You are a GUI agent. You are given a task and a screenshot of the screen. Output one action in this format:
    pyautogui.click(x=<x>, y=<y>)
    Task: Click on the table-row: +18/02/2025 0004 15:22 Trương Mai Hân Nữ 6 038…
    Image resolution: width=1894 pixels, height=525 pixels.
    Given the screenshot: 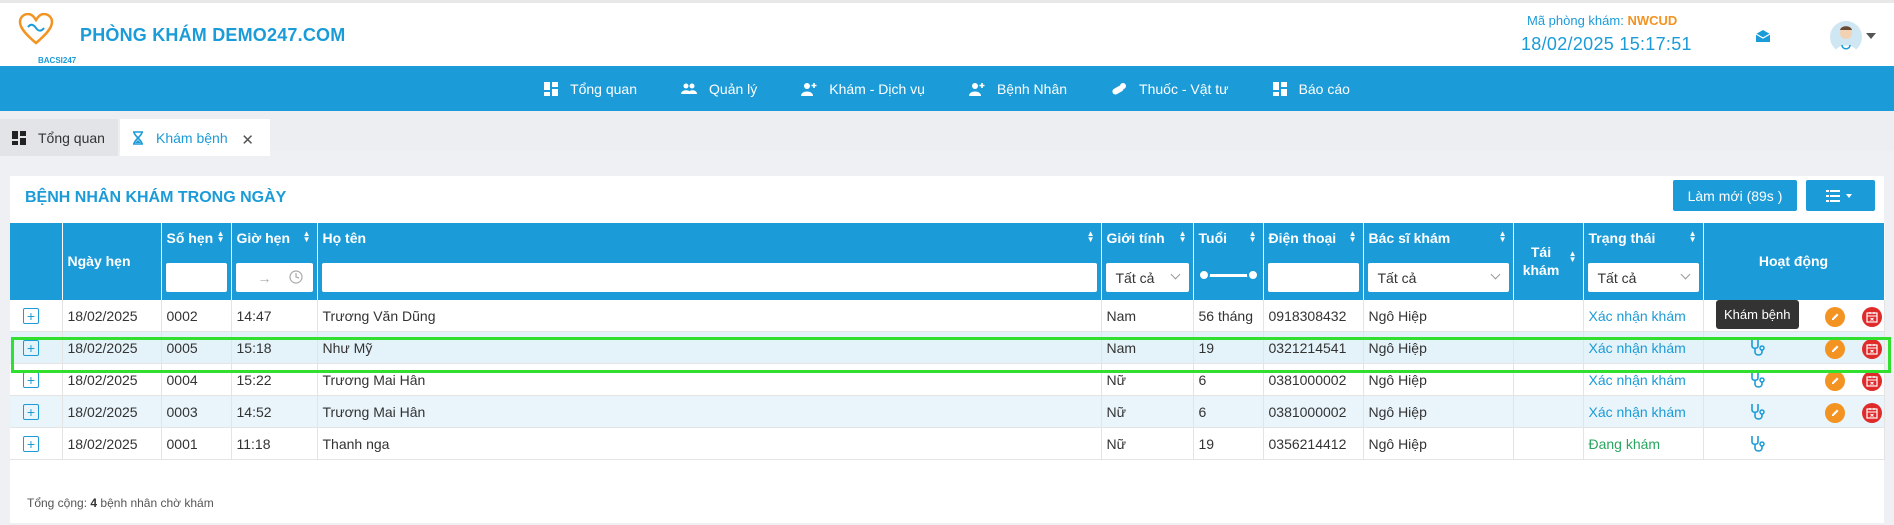 What is the action you would take?
    pyautogui.click(x=947, y=379)
    